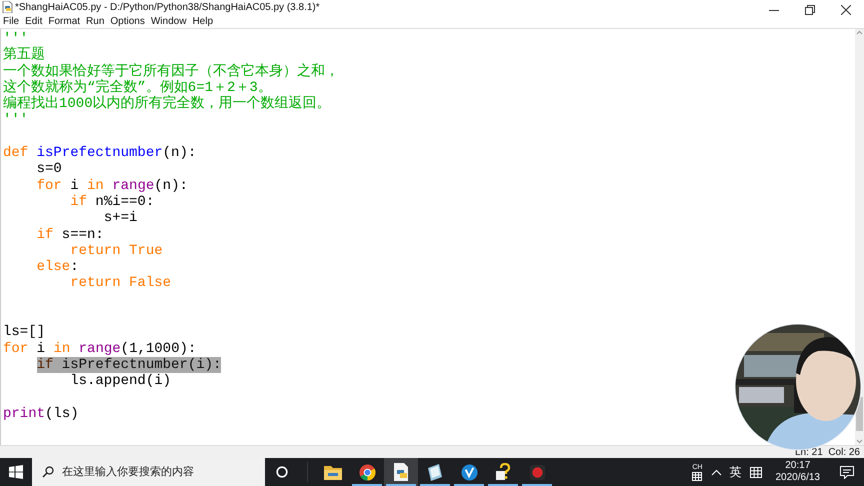 The image size is (864, 486). Describe the element at coordinates (48, 472) in the screenshot. I see `search-icon` at that location.